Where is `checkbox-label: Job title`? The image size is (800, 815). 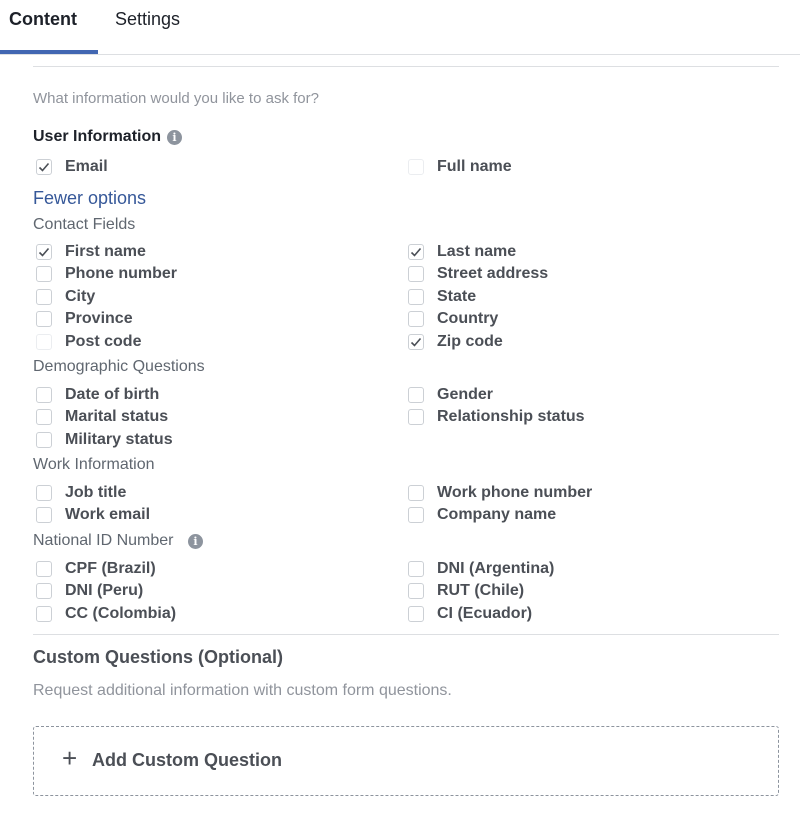
checkbox-label: Job title is located at coordinates (96, 492).